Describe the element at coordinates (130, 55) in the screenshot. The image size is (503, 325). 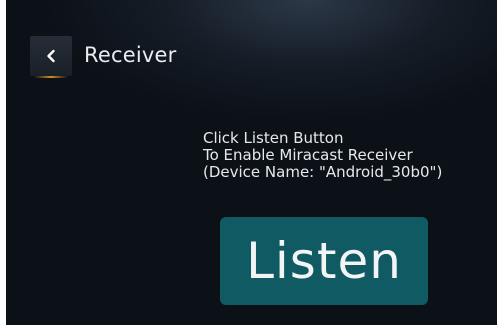
I see `page-title: Receiver` at that location.